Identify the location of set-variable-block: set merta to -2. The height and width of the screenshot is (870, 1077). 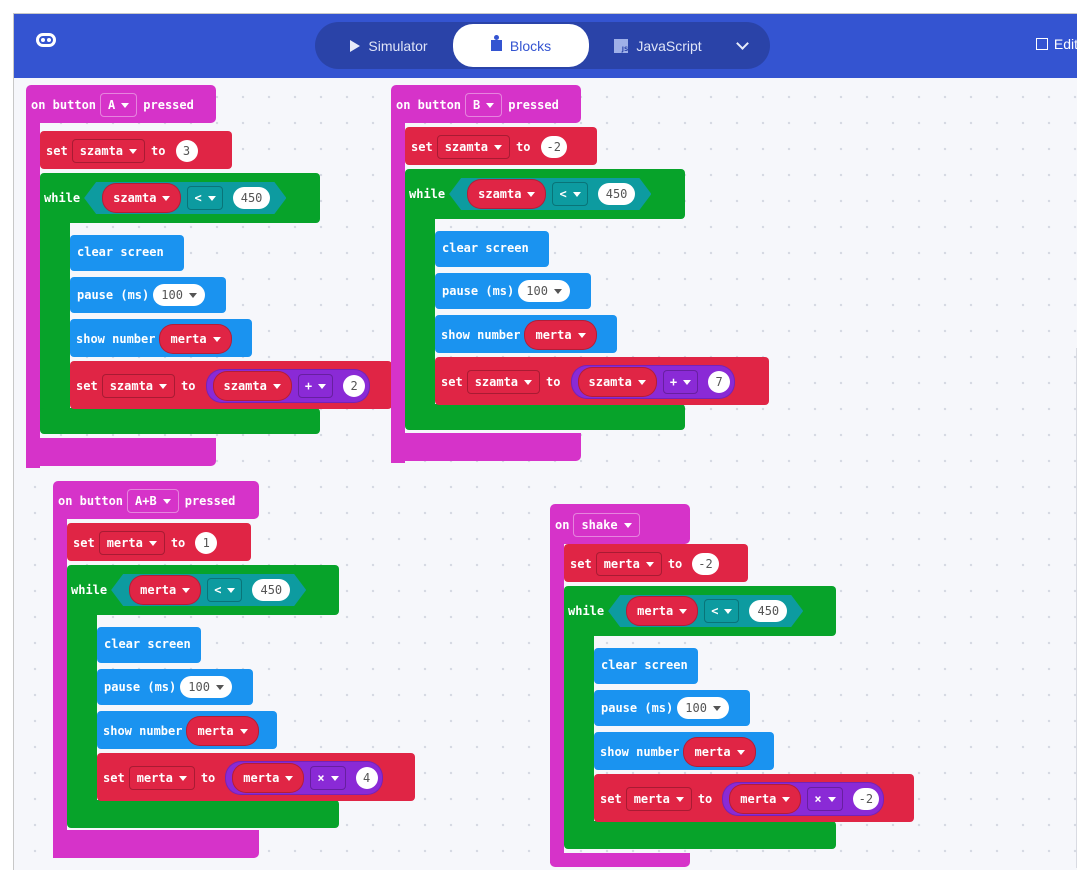
(656, 563).